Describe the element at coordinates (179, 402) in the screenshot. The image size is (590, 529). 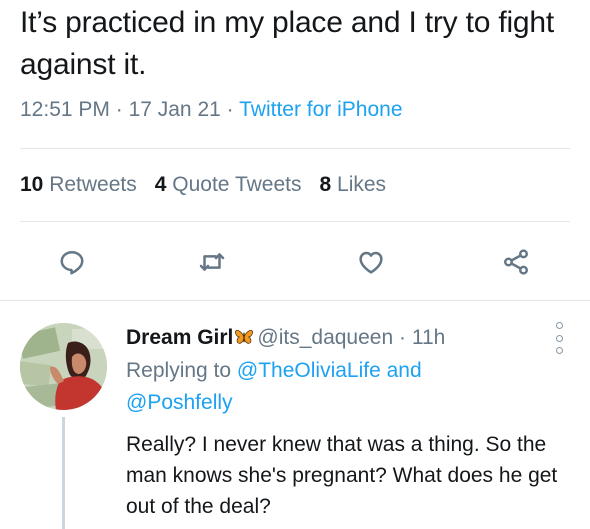
I see `mention-link: @Poshfelly` at that location.